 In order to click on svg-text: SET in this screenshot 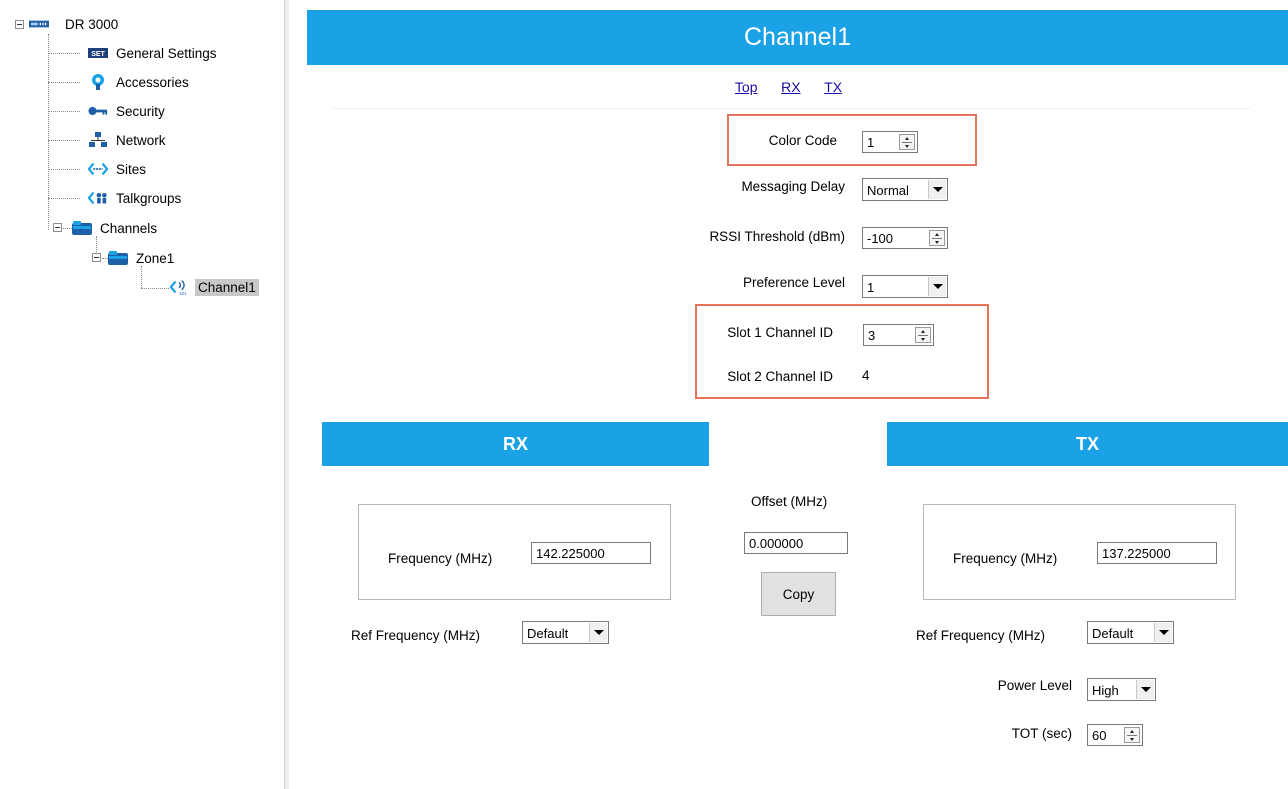, I will do `click(98, 54)`.